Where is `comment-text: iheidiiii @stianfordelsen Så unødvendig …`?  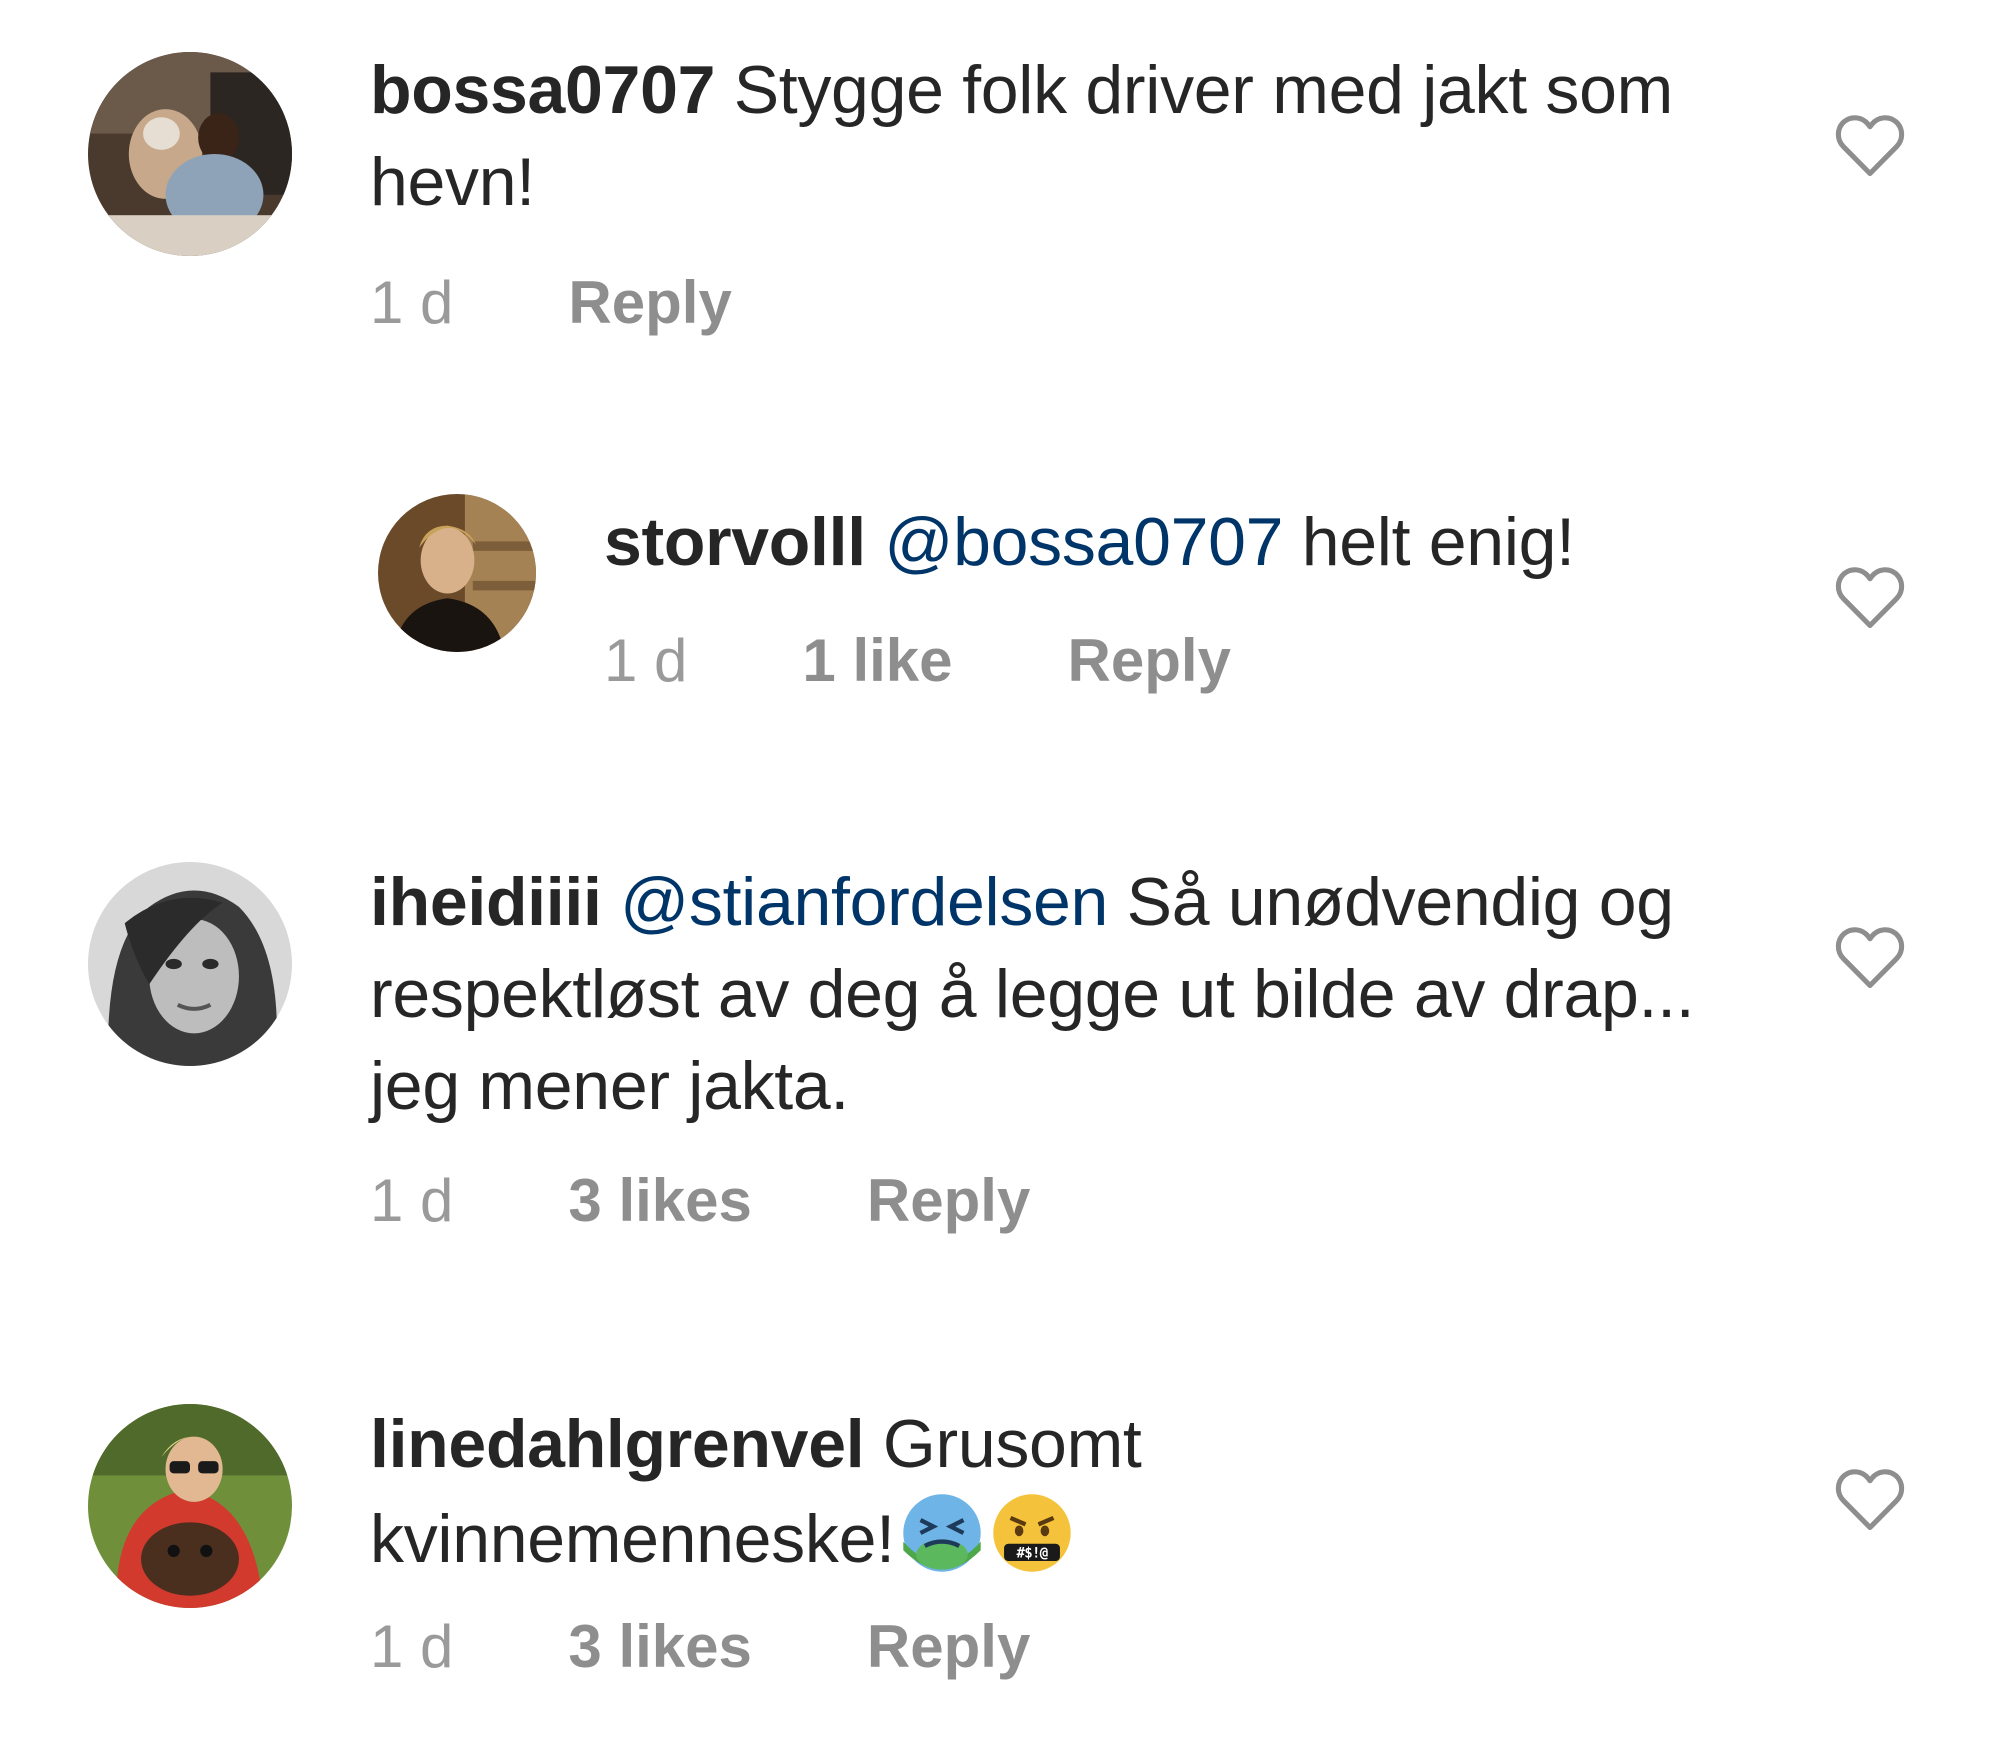 comment-text: iheidiiii @stianfordelsen Så unødvendig … is located at coordinates (1070, 994).